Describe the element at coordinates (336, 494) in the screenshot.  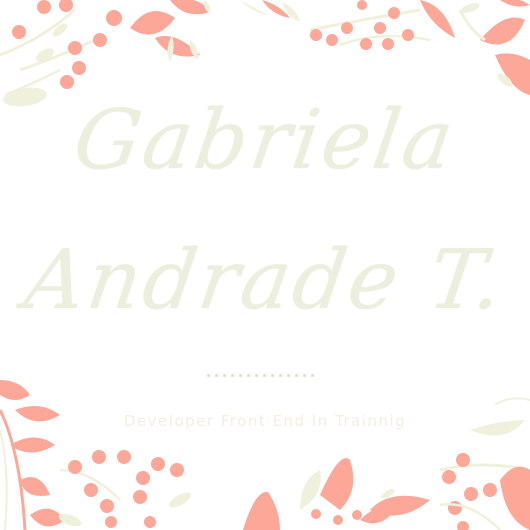
I see `floral-bottom-center` at that location.